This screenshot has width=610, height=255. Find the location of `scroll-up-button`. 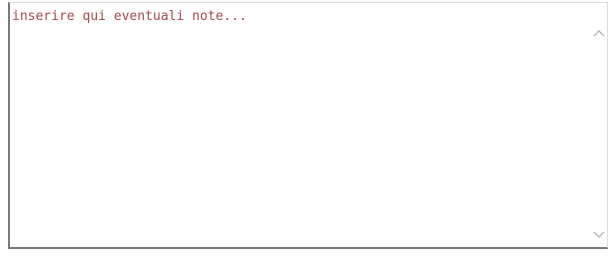

scroll-up-button is located at coordinates (599, 33).